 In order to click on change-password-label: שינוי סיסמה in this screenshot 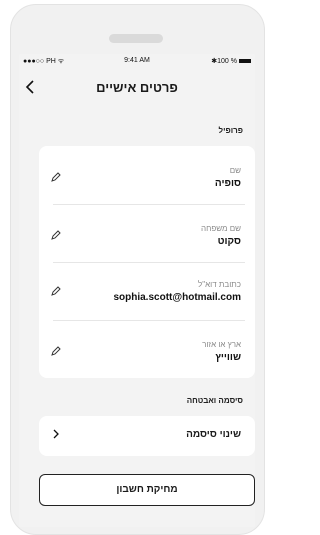, I will do `click(213, 434)`.